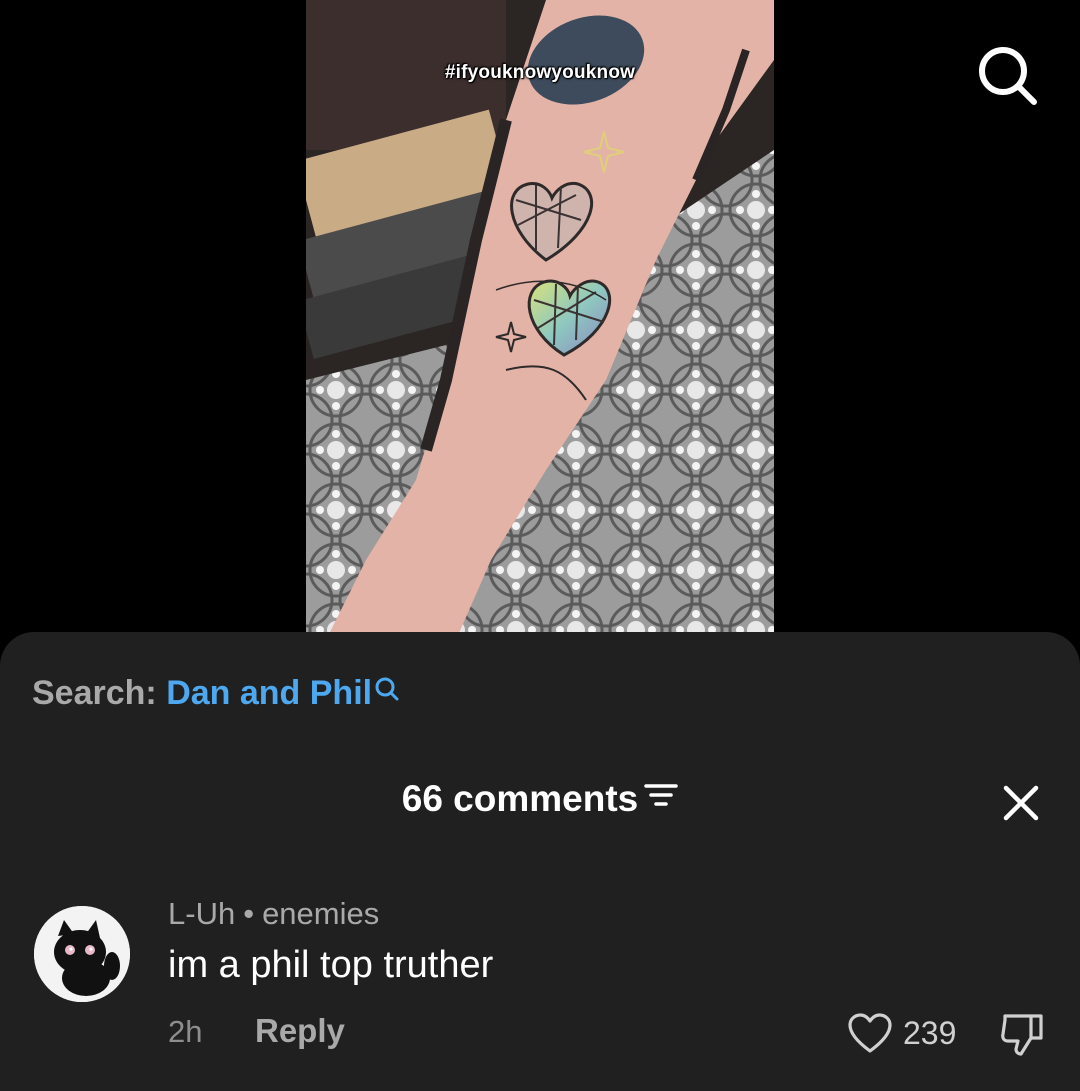 The image size is (1080, 1091). What do you see at coordinates (331, 965) in the screenshot?
I see `comment-text: im a phil top truther` at bounding box center [331, 965].